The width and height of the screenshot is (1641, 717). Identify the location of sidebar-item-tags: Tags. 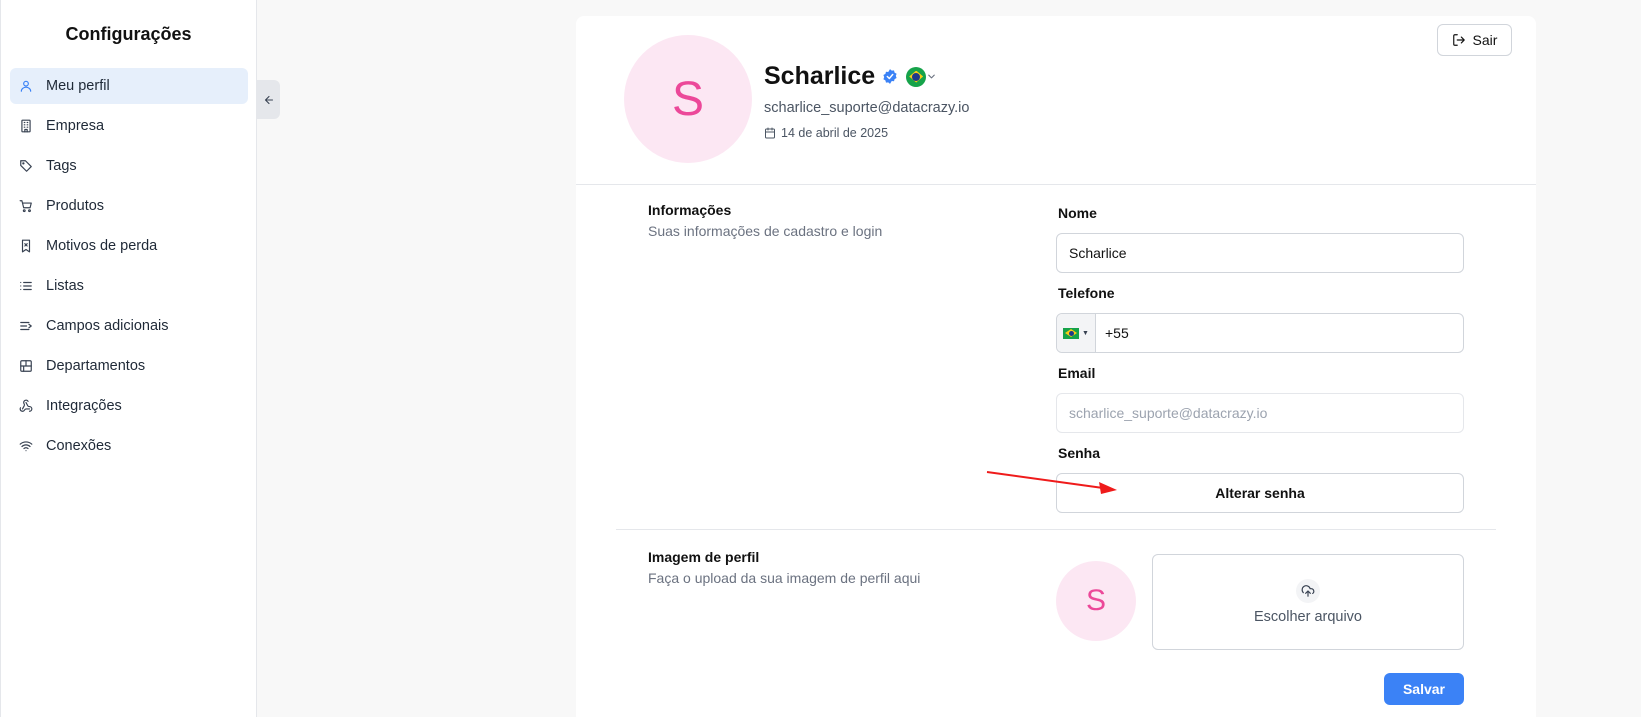
(129, 166).